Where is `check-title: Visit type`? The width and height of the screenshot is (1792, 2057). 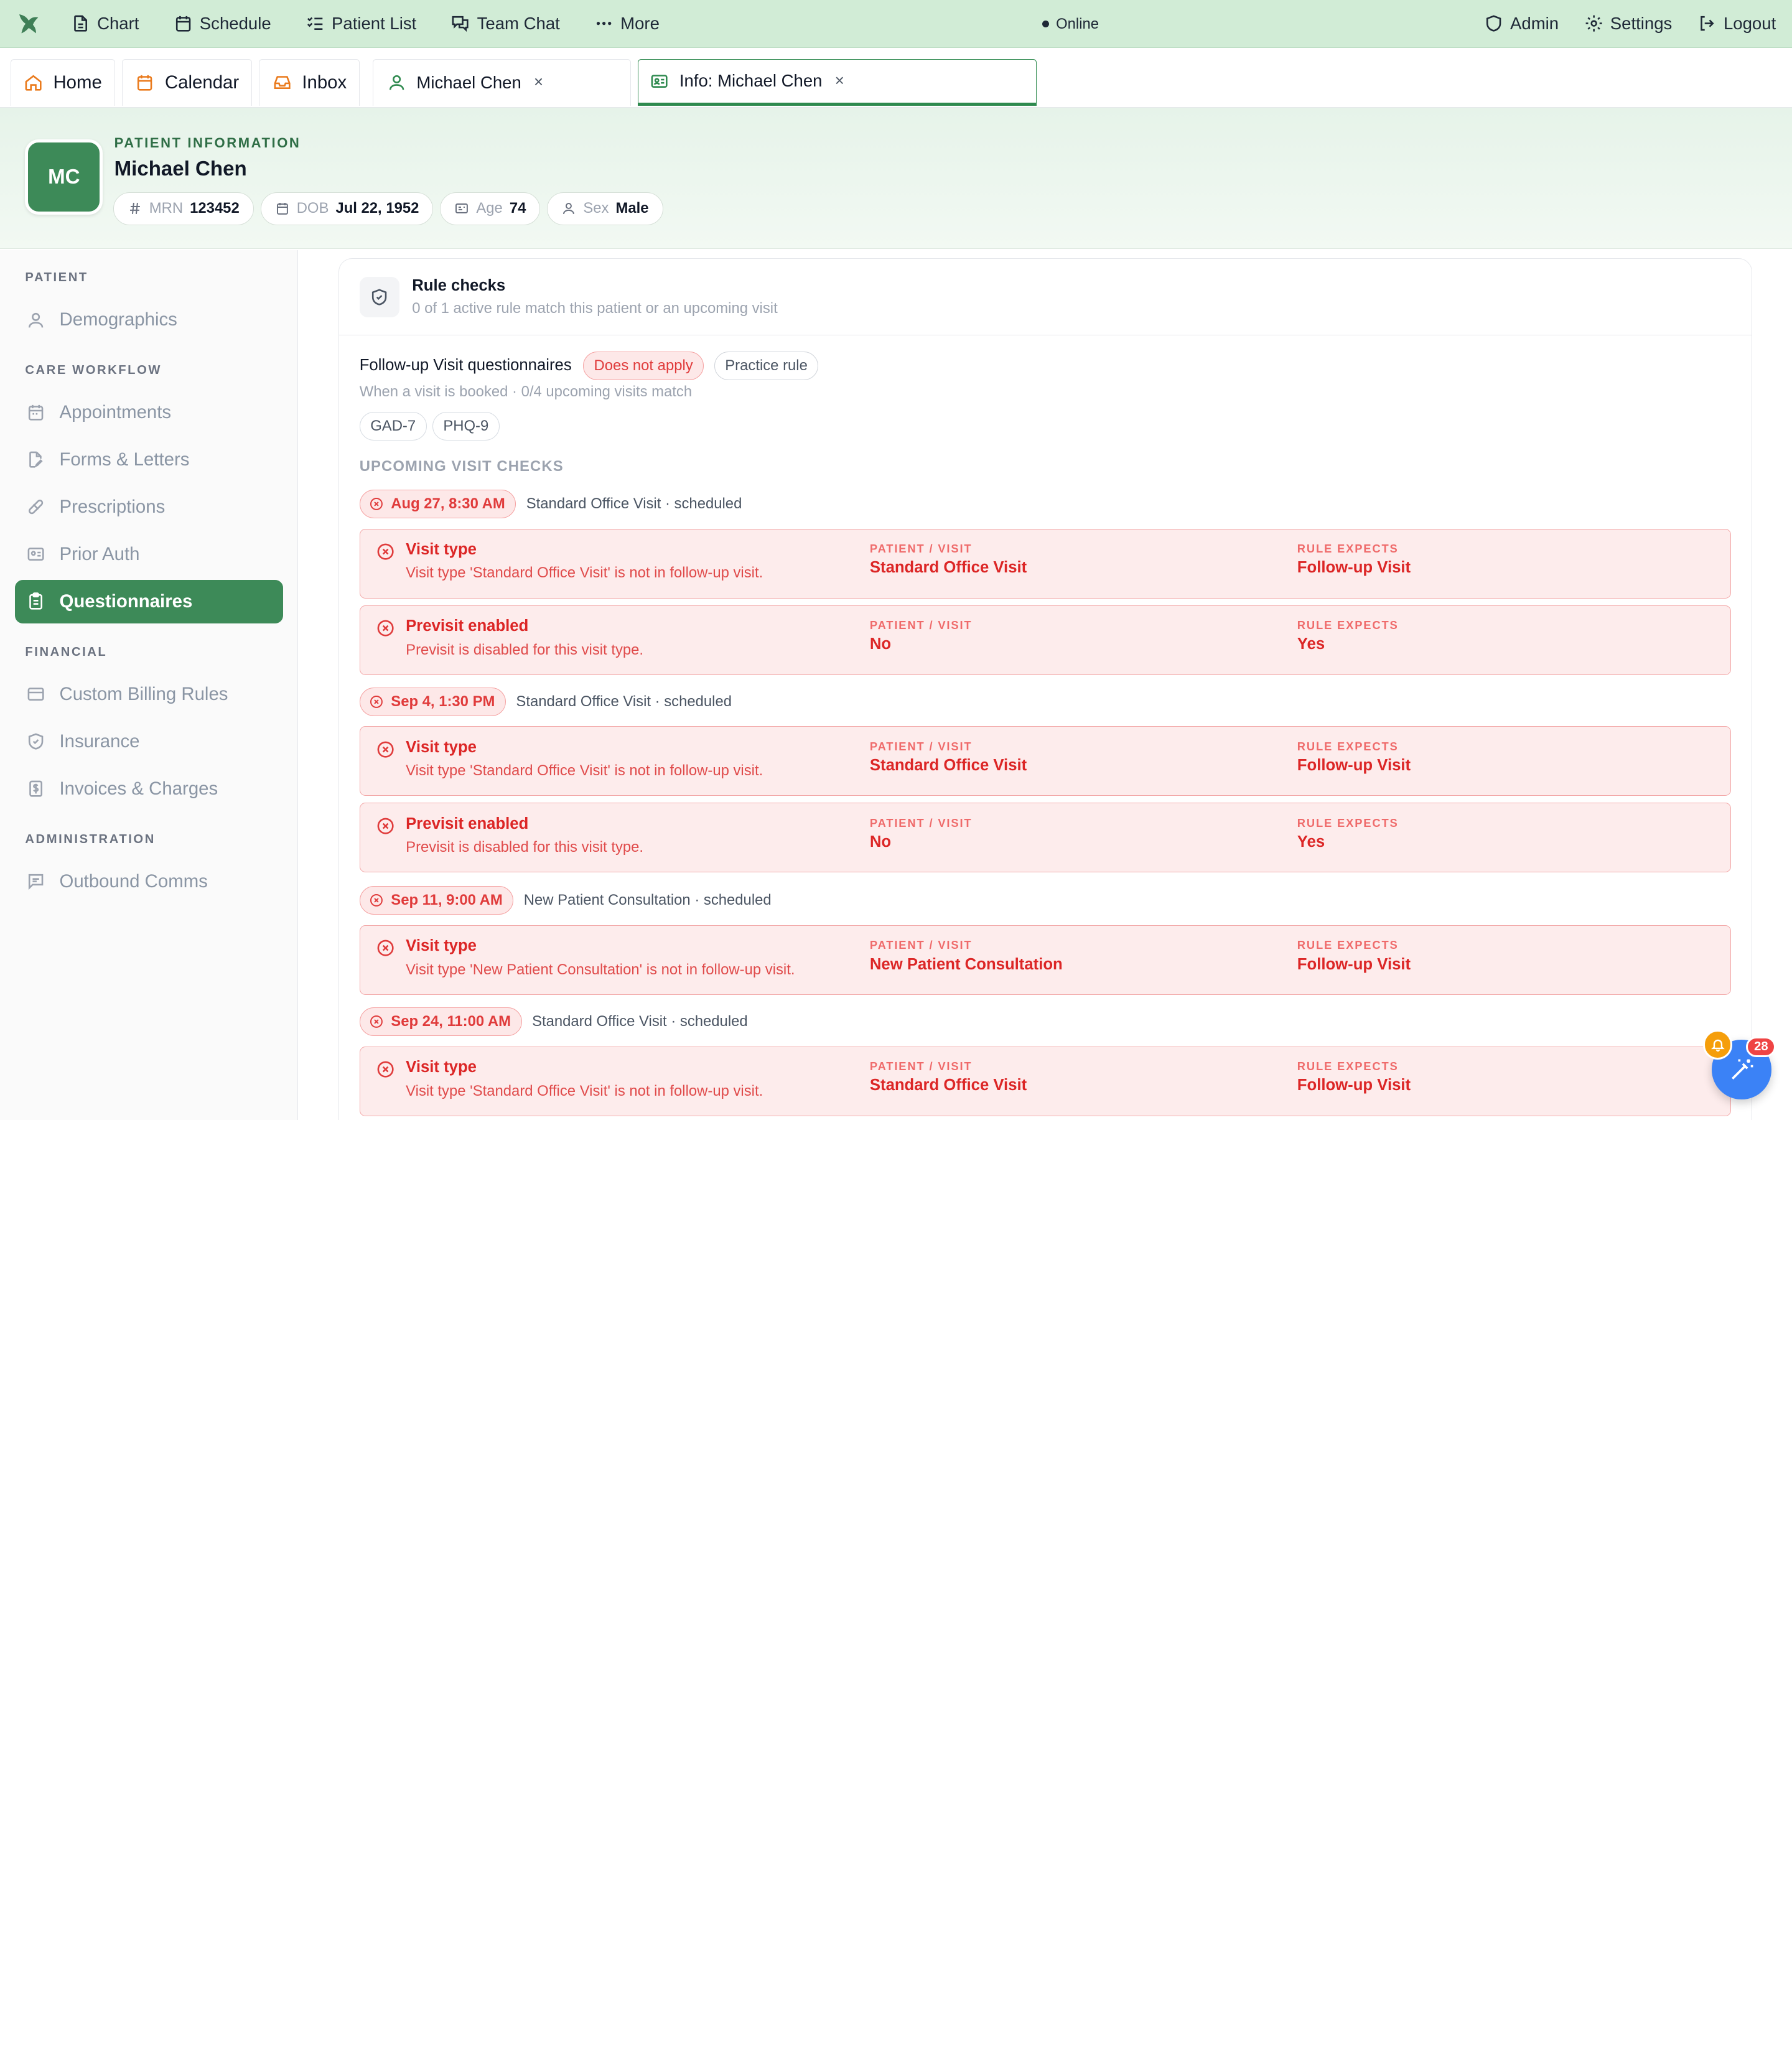
check-title: Visit type is located at coordinates (441, 946).